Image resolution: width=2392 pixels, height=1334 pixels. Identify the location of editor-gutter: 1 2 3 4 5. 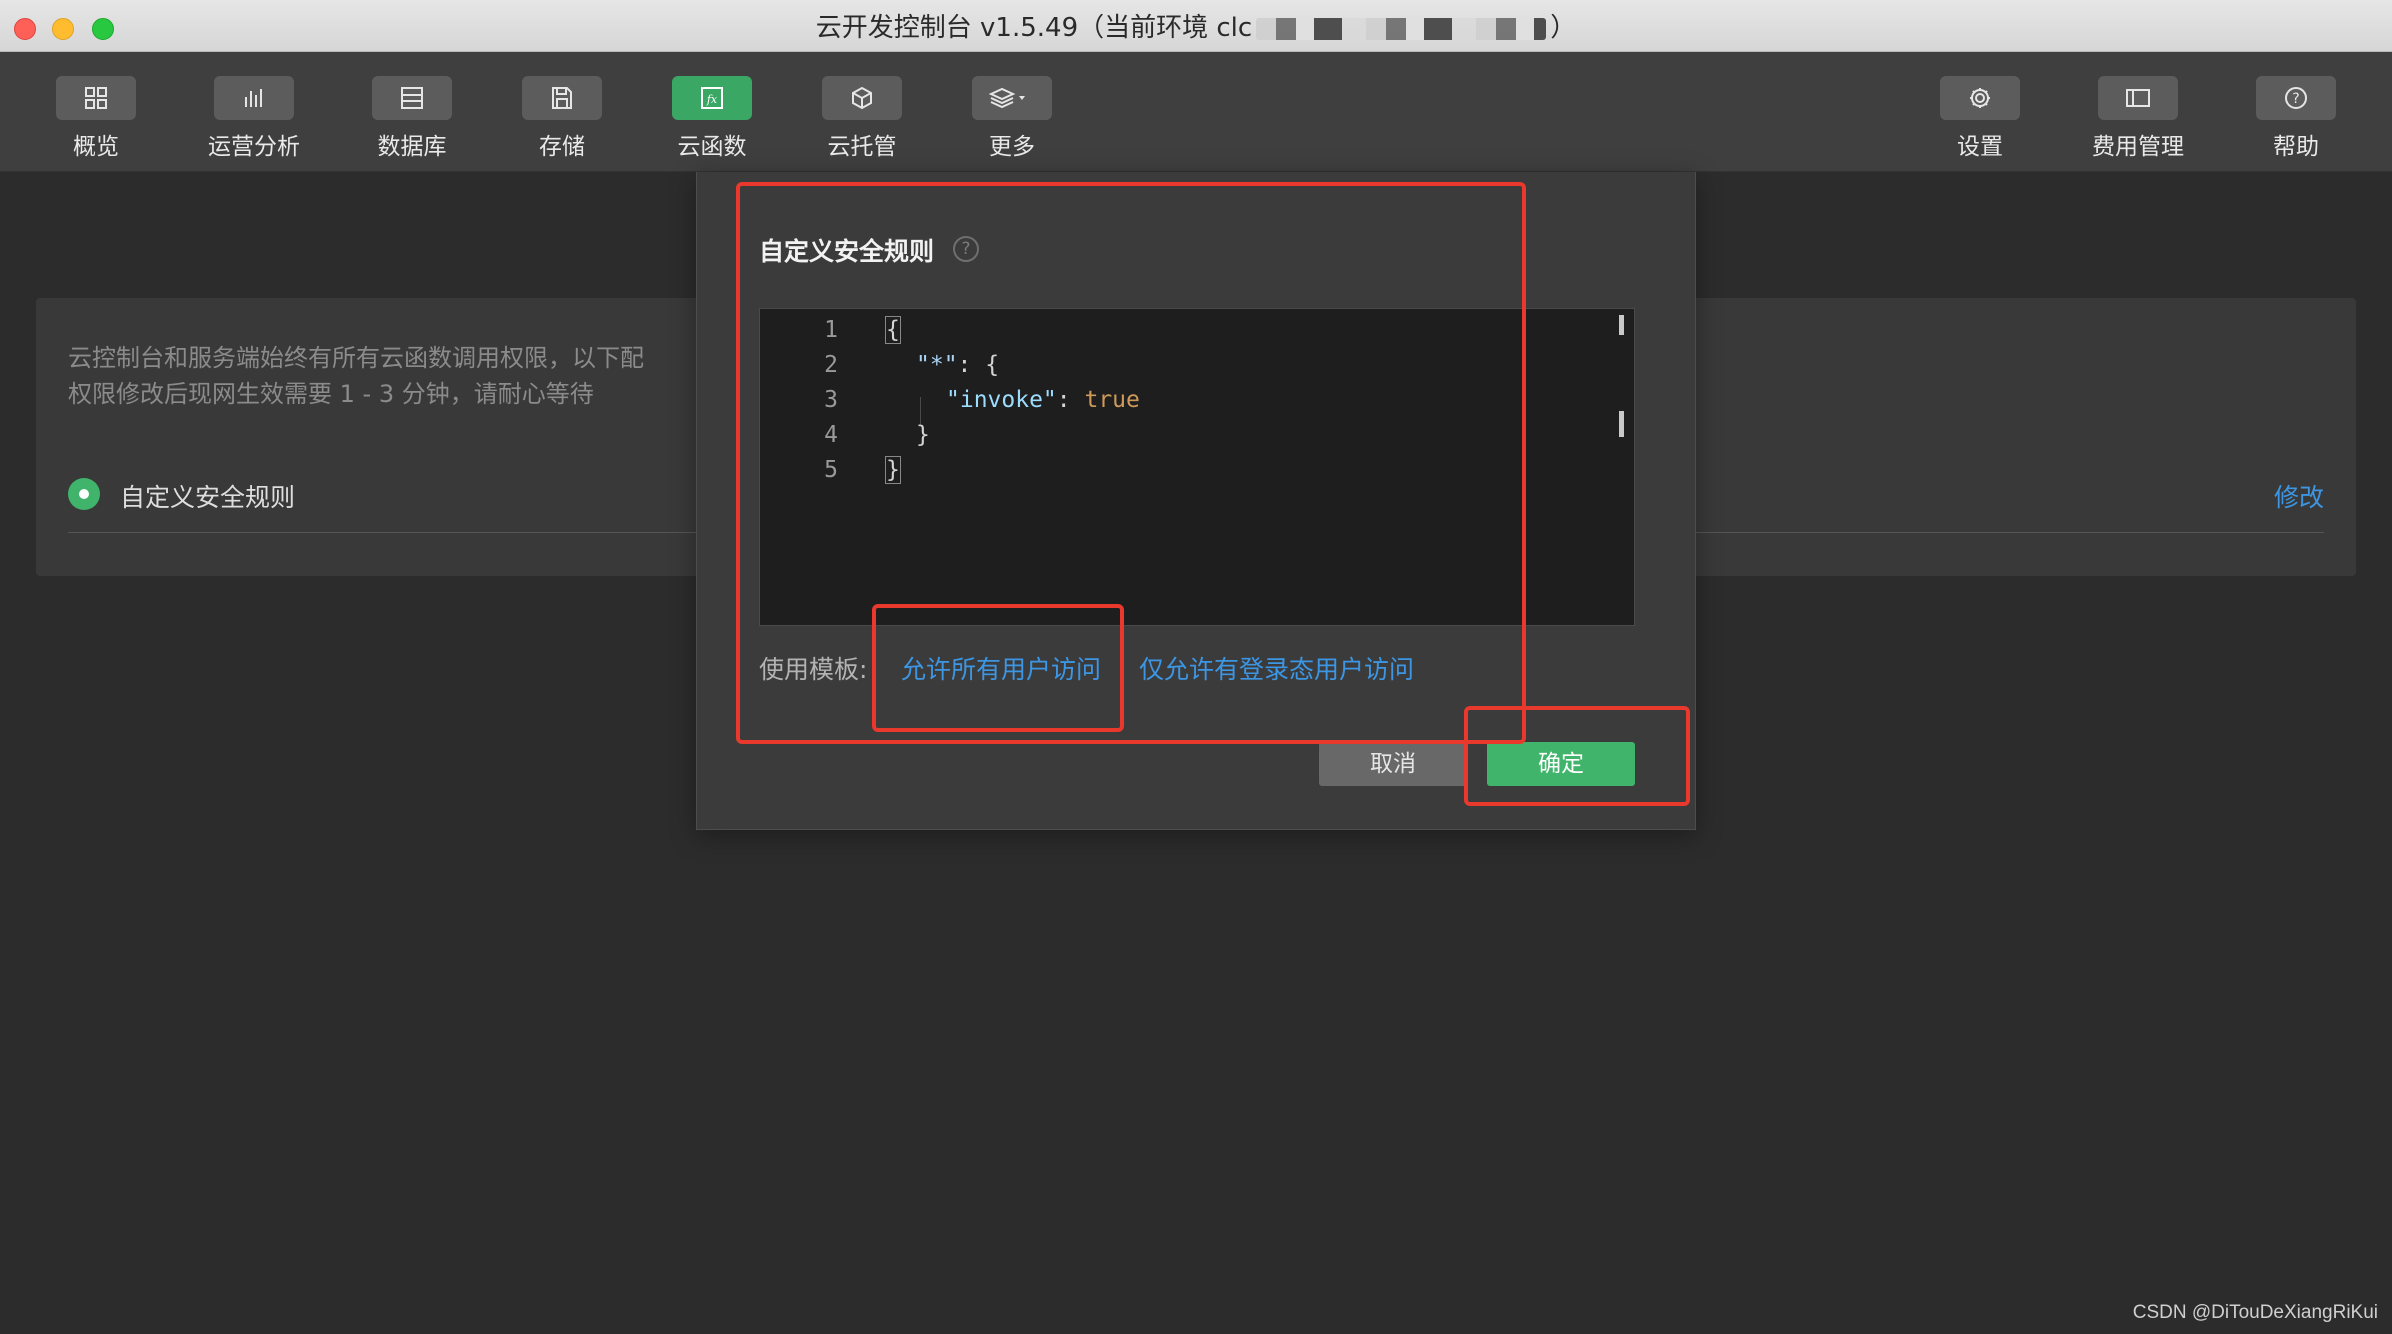
(810, 467).